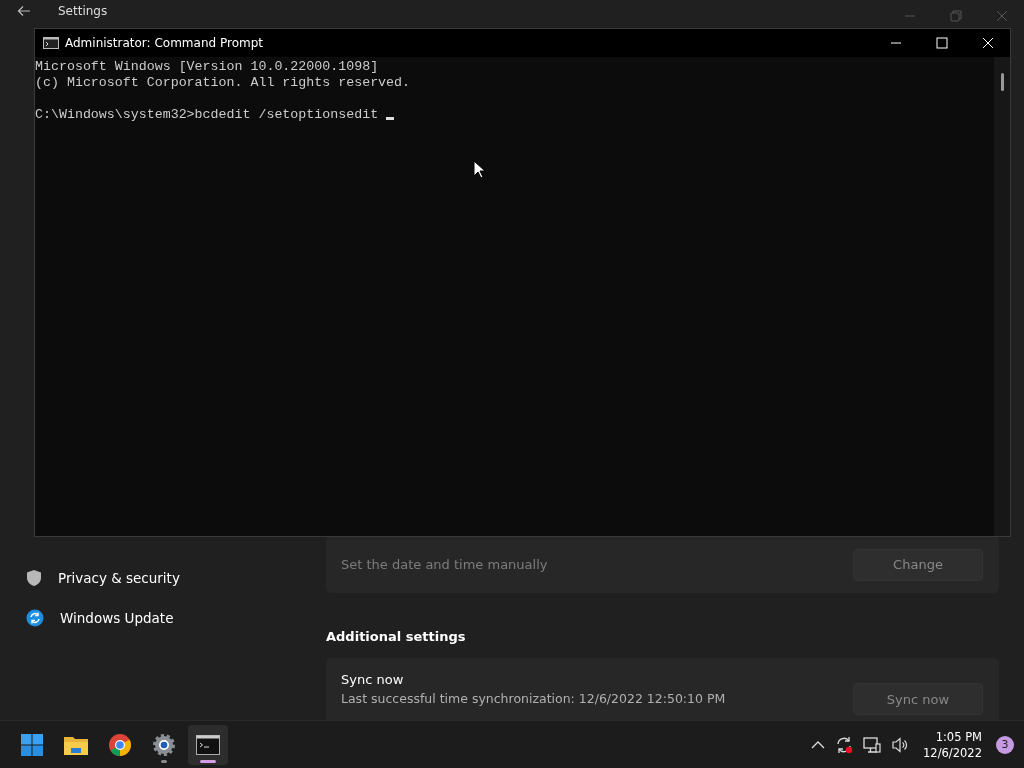 The height and width of the screenshot is (768, 1024). I want to click on browser-icon, so click(120, 744).